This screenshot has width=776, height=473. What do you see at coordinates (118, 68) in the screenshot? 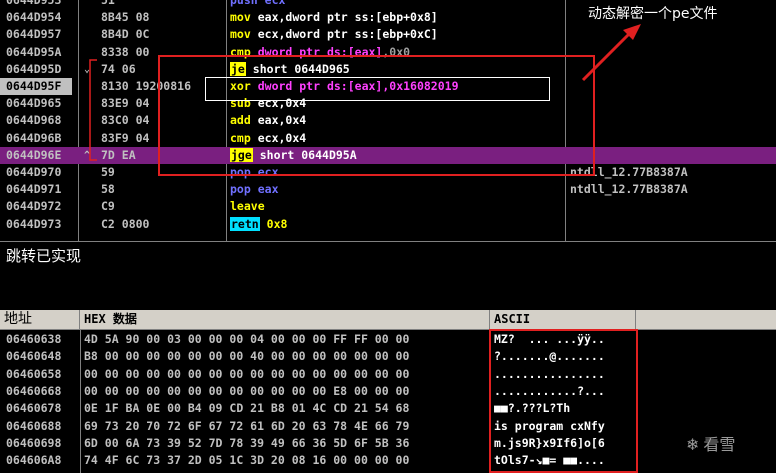
I see `disasm-bytes: 74 06` at bounding box center [118, 68].